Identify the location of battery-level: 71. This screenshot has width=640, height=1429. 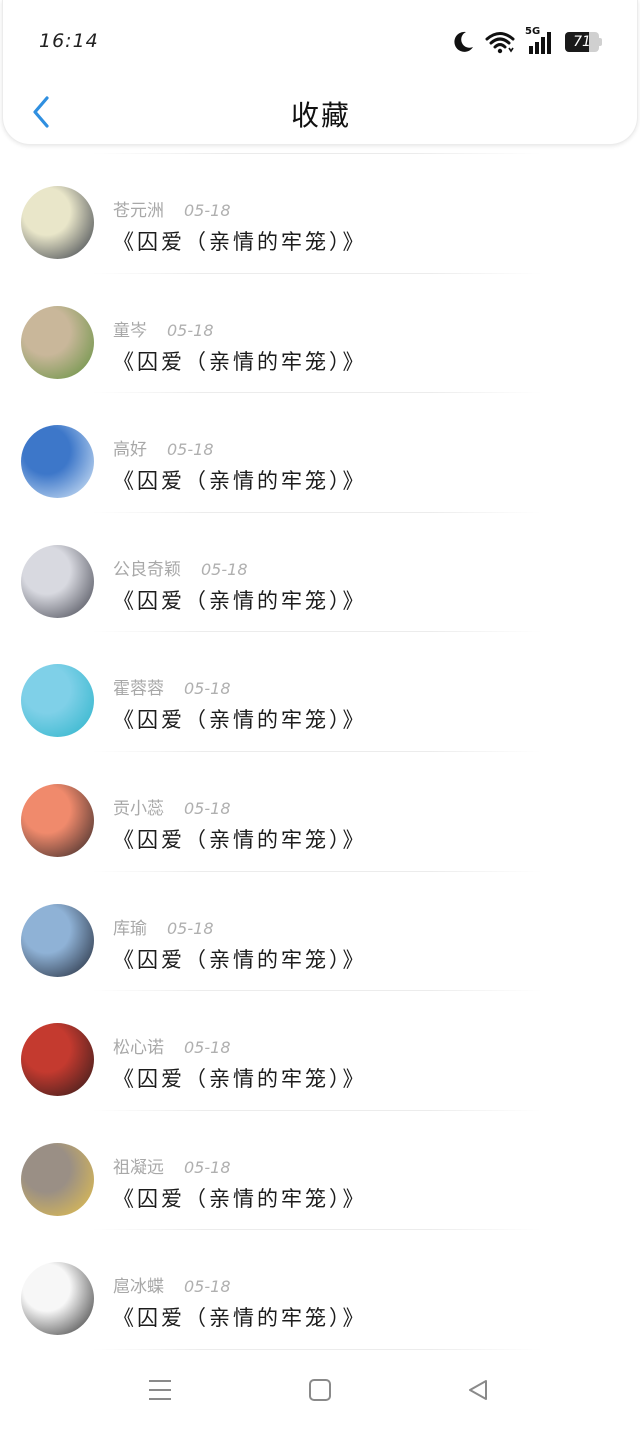
(582, 42).